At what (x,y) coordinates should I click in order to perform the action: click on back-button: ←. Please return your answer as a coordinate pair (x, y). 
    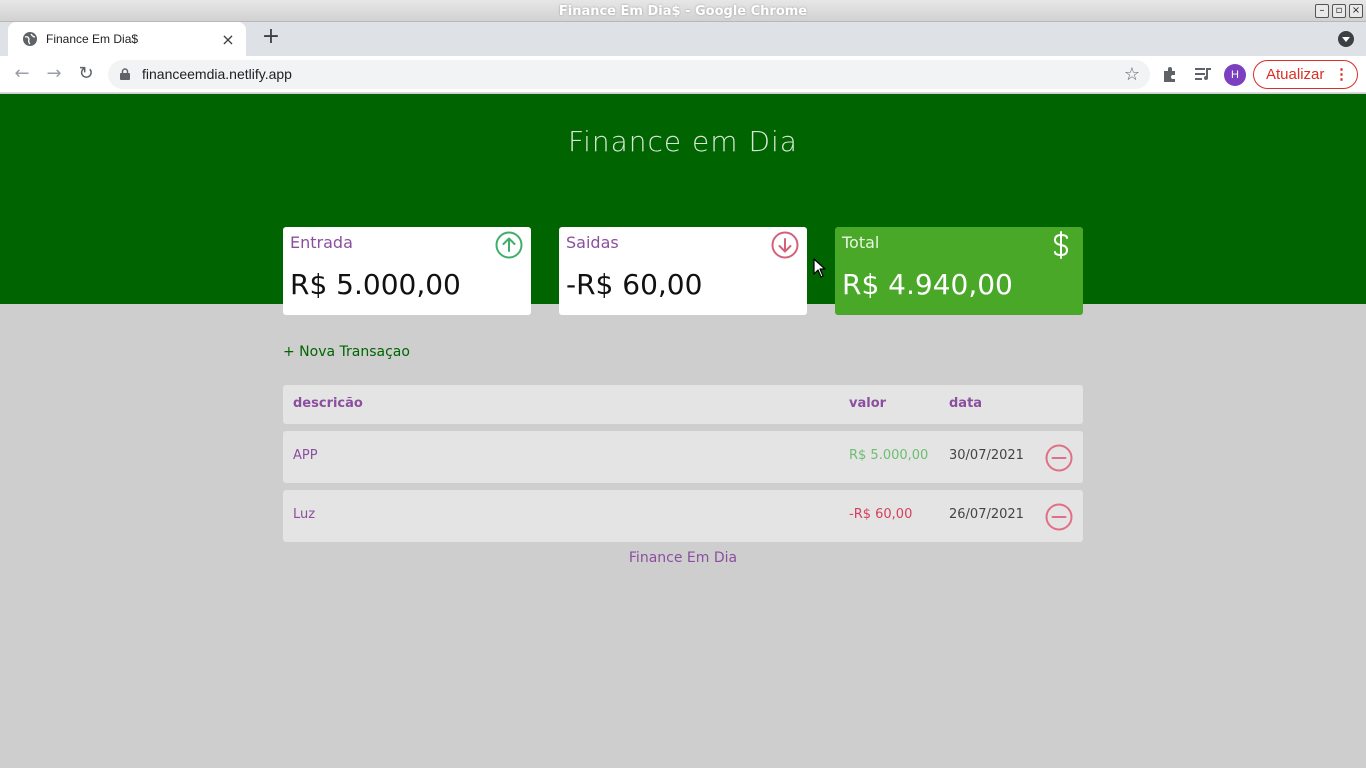
    Looking at the image, I should click on (22, 75).